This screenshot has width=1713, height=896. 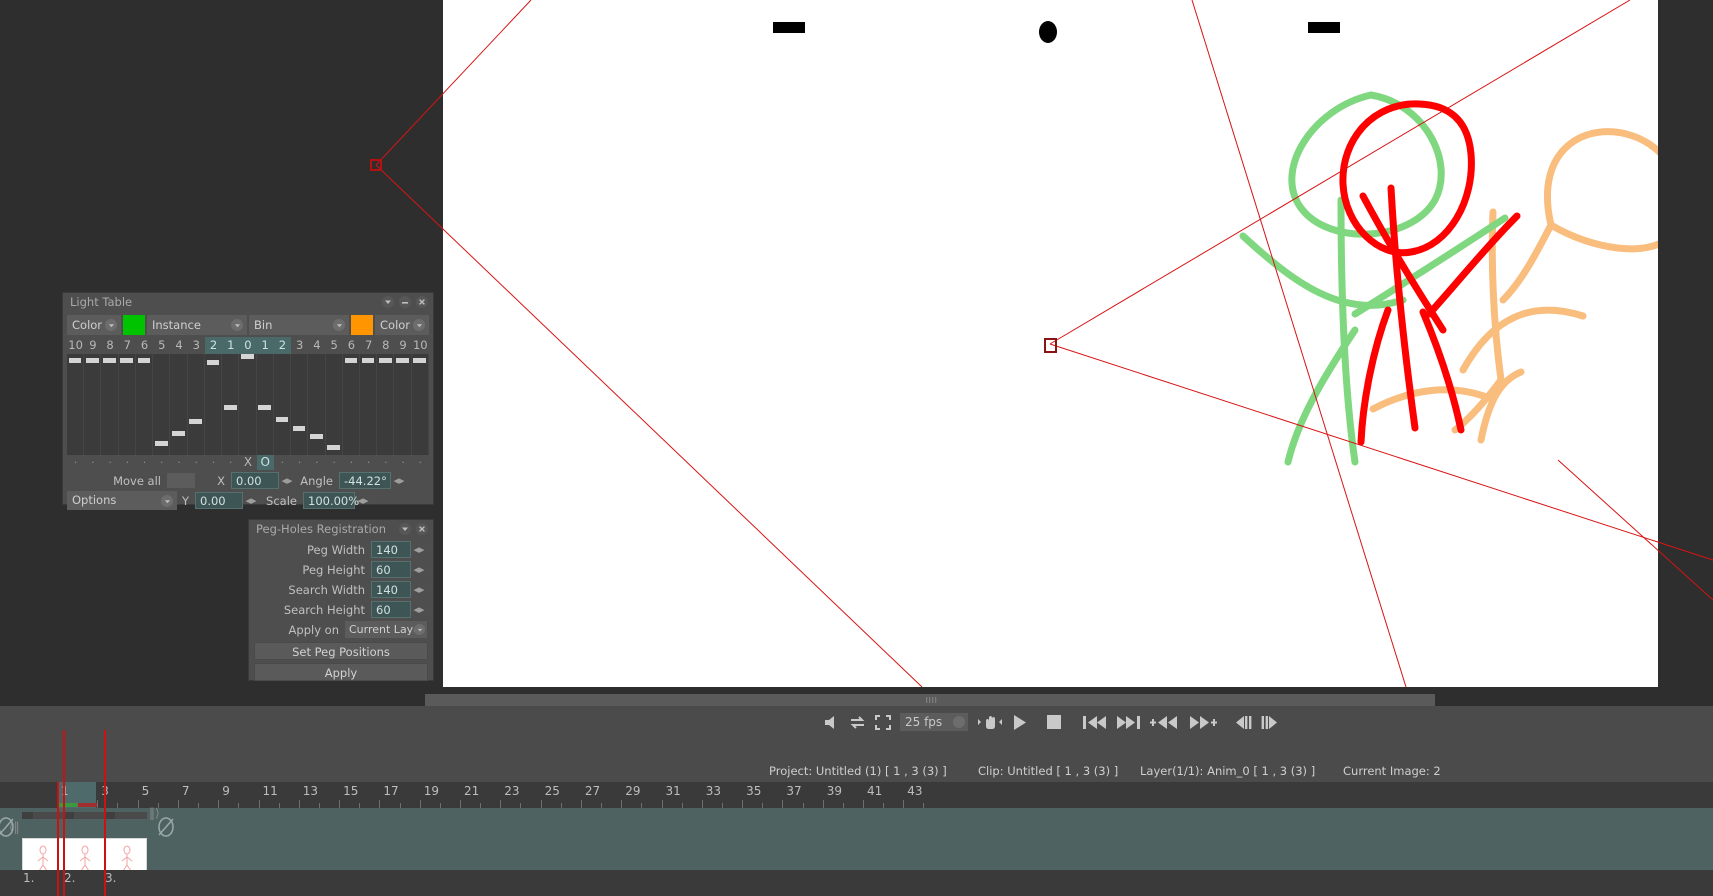 What do you see at coordinates (405, 302) in the screenshot?
I see `minimize-icon` at bounding box center [405, 302].